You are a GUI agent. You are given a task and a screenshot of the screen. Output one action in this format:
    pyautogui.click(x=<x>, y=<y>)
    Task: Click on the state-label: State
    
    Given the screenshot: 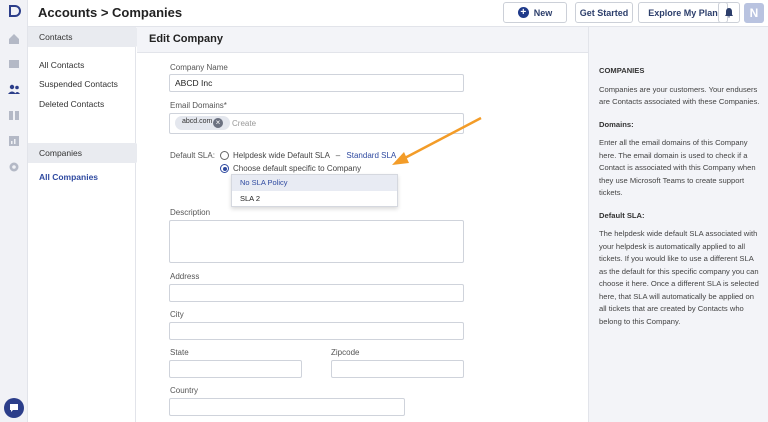 What is the action you would take?
    pyautogui.click(x=179, y=352)
    